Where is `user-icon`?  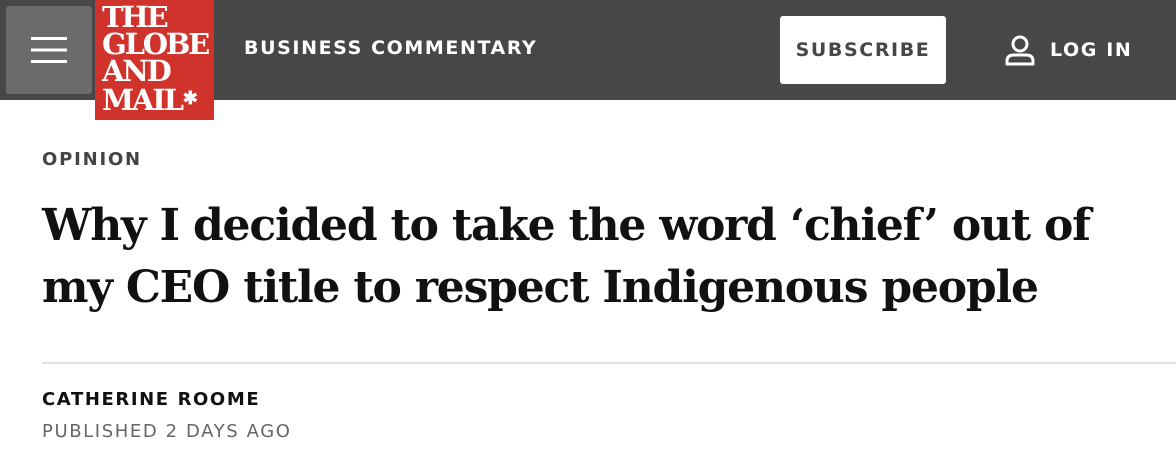
user-icon is located at coordinates (1027, 50).